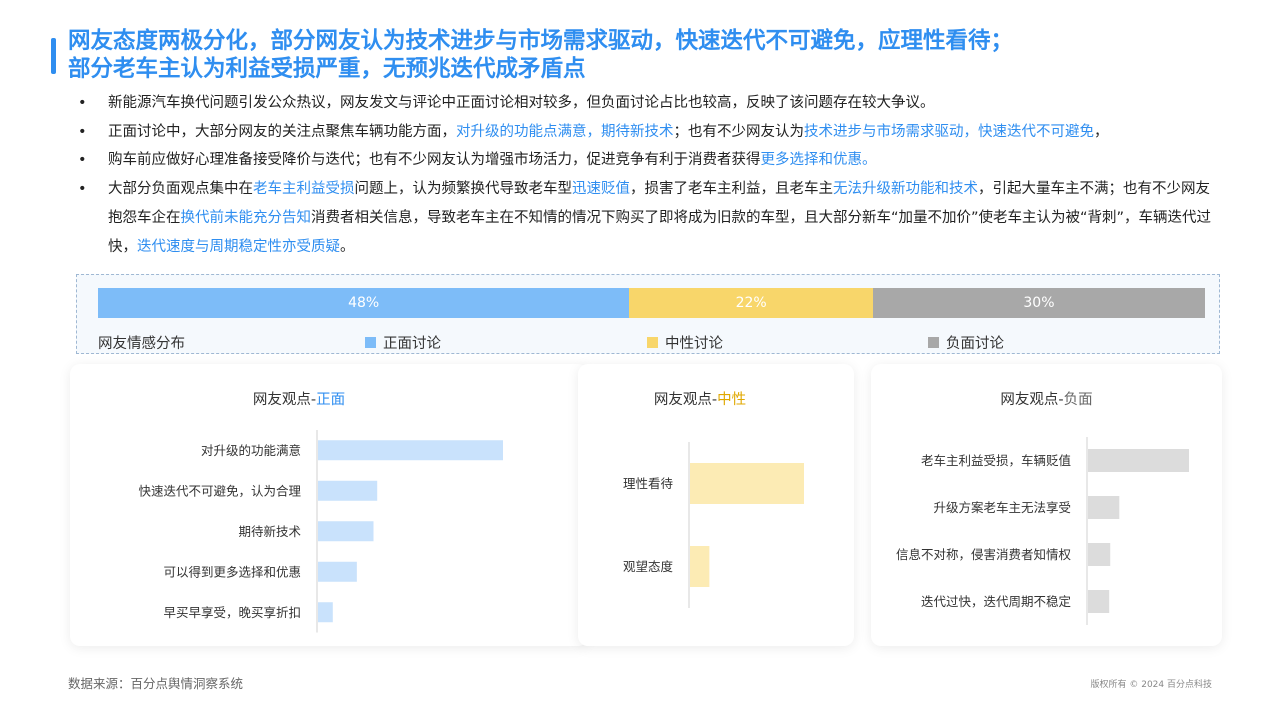 Image resolution: width=1280 pixels, height=720 pixels. Describe the element at coordinates (652, 342) in the screenshot. I see `legend-swatch-neutral` at that location.